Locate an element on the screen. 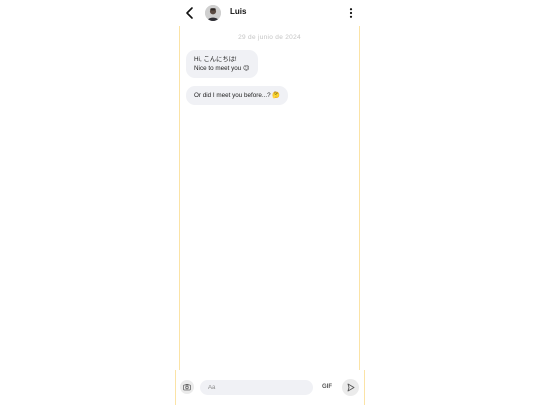  user-photo-icon is located at coordinates (213, 13).